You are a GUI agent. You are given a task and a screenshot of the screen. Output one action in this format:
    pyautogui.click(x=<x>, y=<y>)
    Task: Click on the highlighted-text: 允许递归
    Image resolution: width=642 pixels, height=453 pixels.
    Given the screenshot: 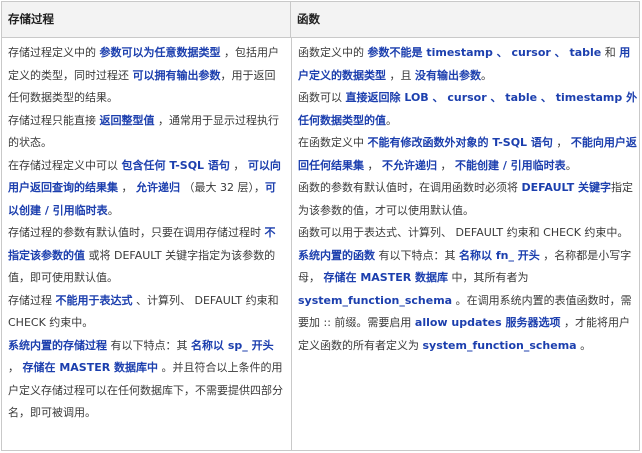 What is the action you would take?
    pyautogui.click(x=158, y=187)
    